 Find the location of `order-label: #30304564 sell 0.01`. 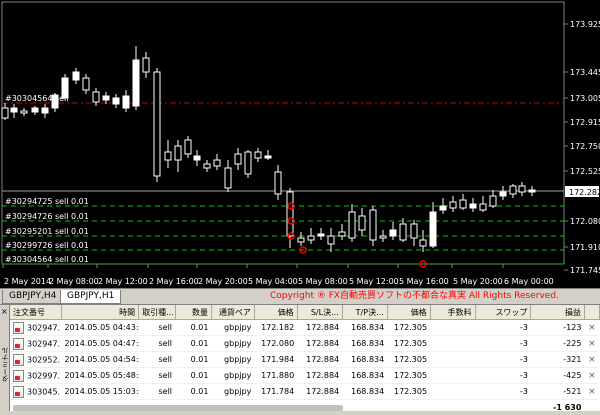

order-label: #30304564 sell 0.01 is located at coordinates (47, 259).